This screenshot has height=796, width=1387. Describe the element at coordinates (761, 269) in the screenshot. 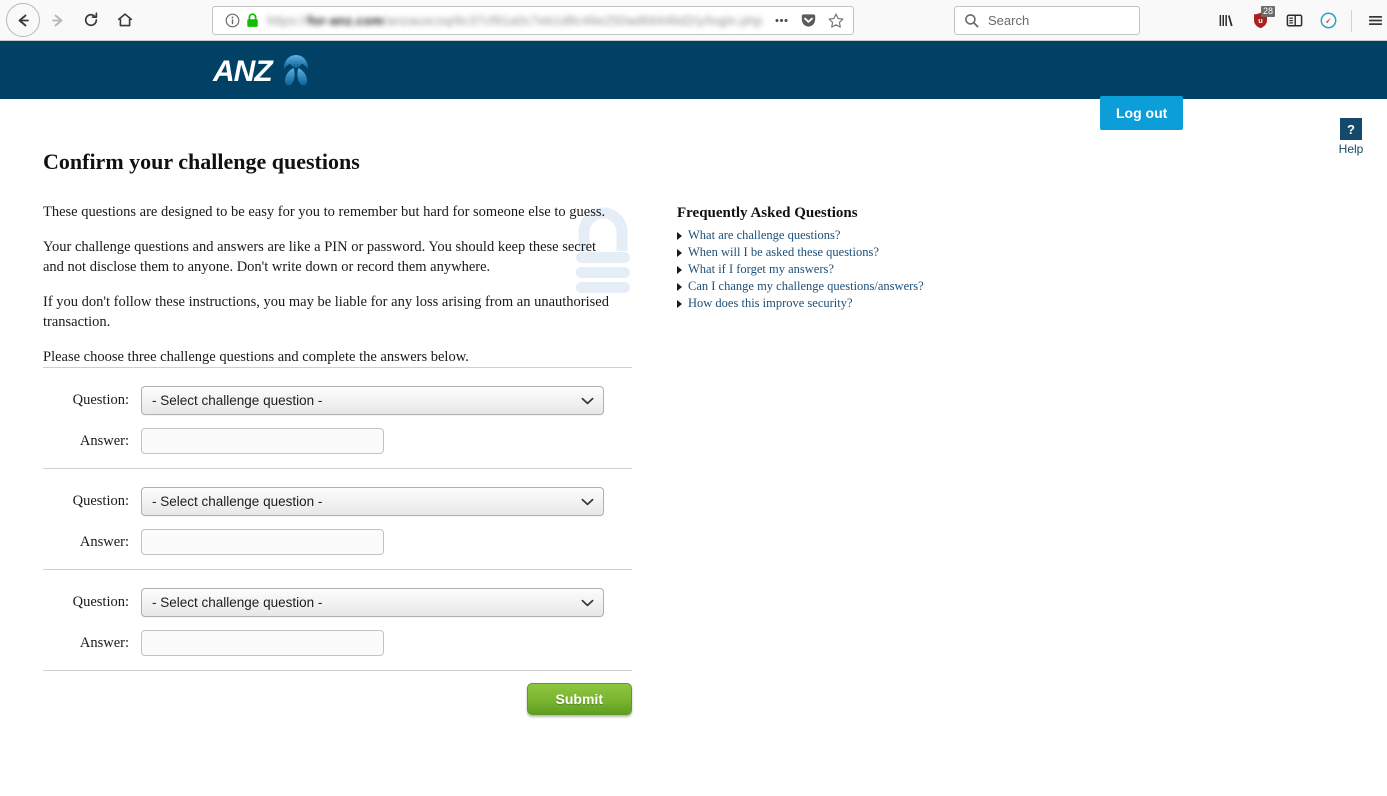

I see `faq-link: What if I forget my answers?` at that location.